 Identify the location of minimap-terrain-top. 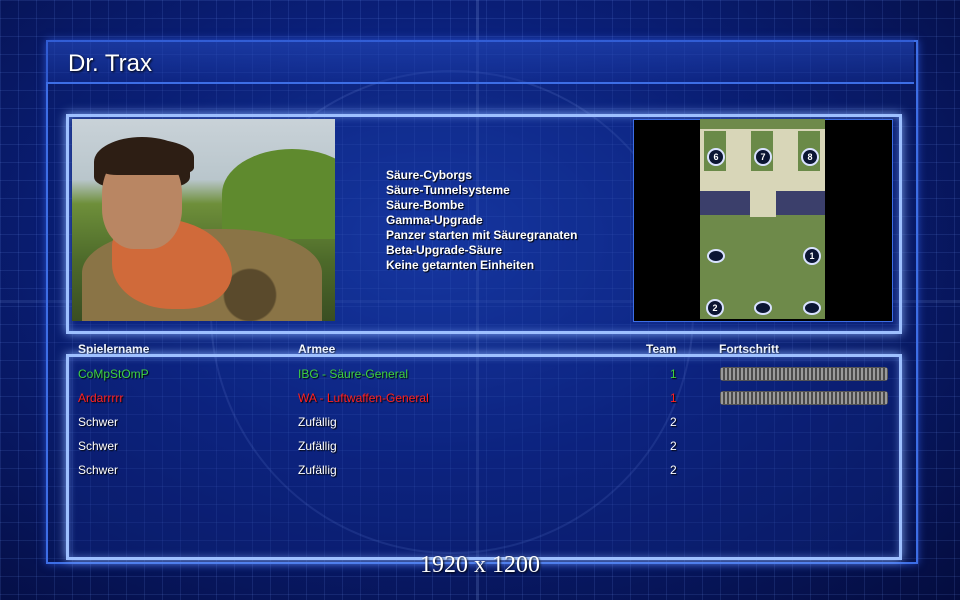
(762, 124).